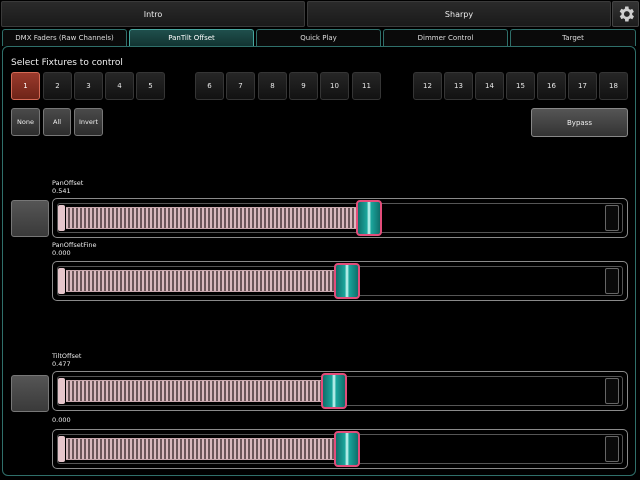  What do you see at coordinates (240, 86) in the screenshot?
I see `fixture-button-7: 7` at bounding box center [240, 86].